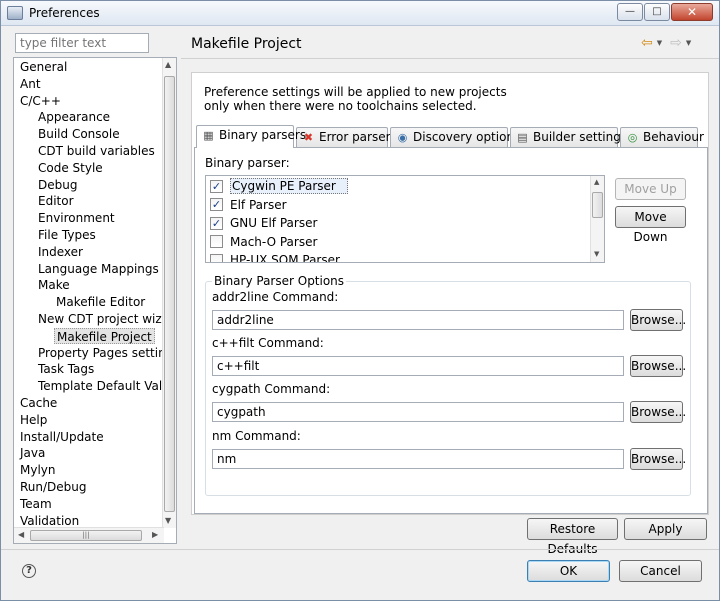 Image resolution: width=720 pixels, height=601 pixels. What do you see at coordinates (688, 43) in the screenshot?
I see `forward-dropdown-icon: ▼` at bounding box center [688, 43].